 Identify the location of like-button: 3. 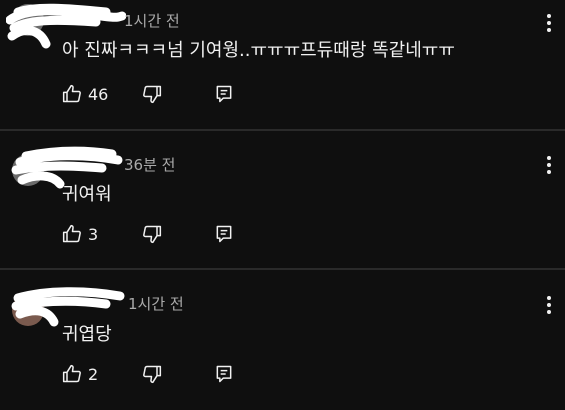
(80, 234).